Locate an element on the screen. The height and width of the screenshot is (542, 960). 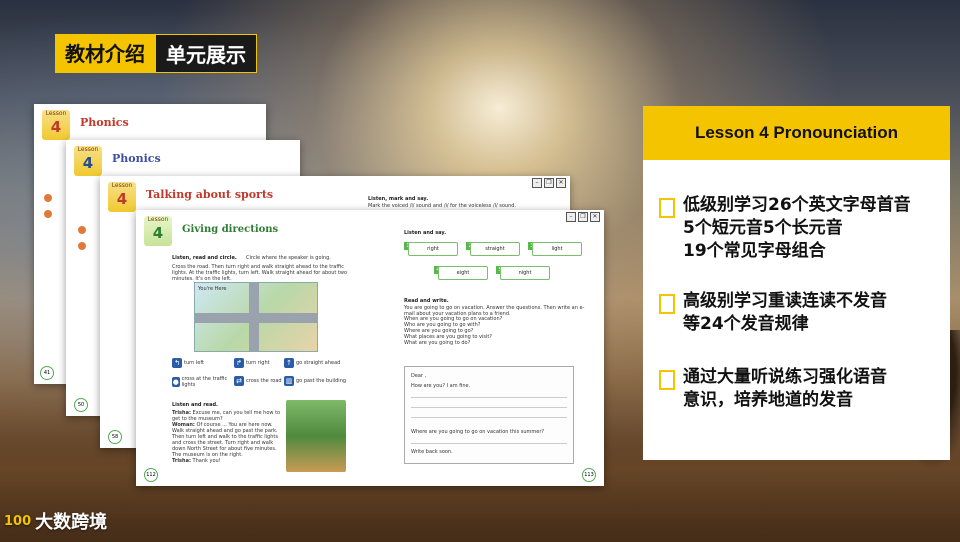
slide-title: 教材介绍 单元展示 is located at coordinates (156, 53).